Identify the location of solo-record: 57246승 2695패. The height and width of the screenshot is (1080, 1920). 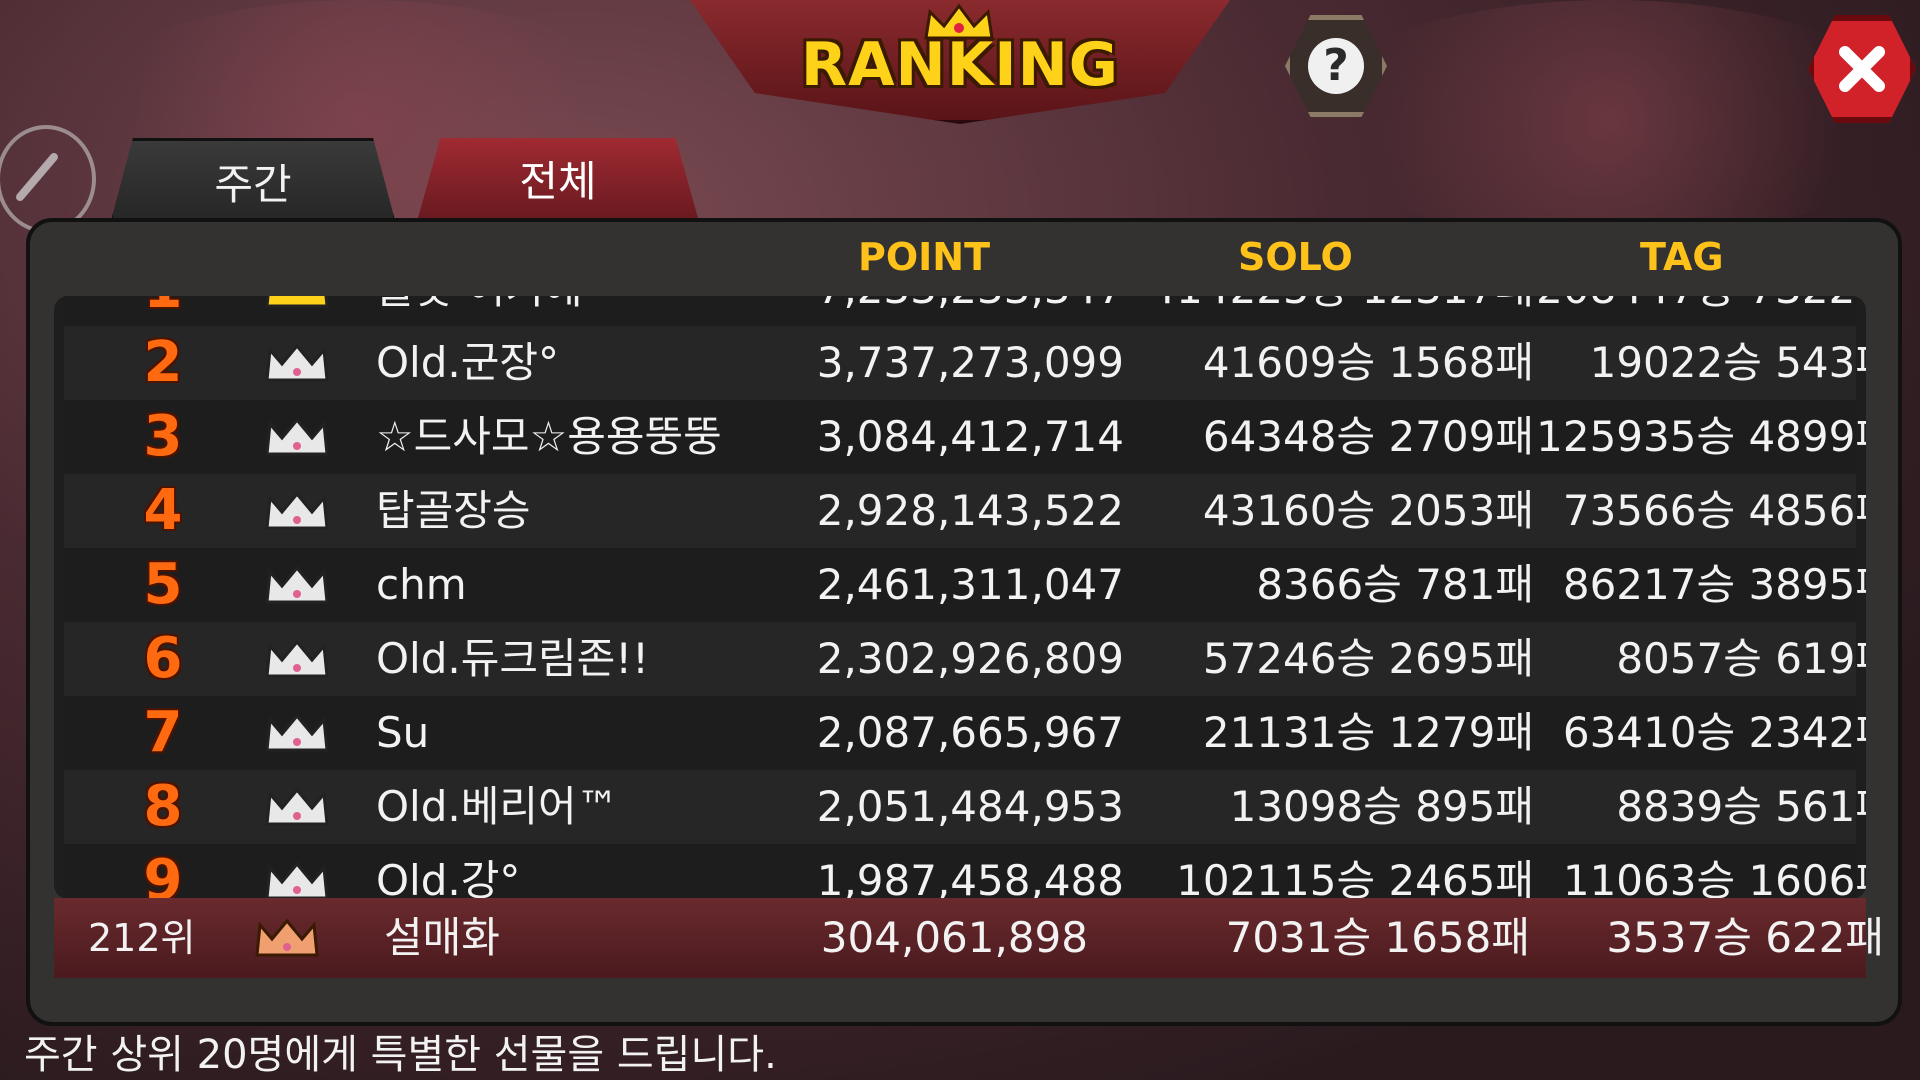
(1368, 658).